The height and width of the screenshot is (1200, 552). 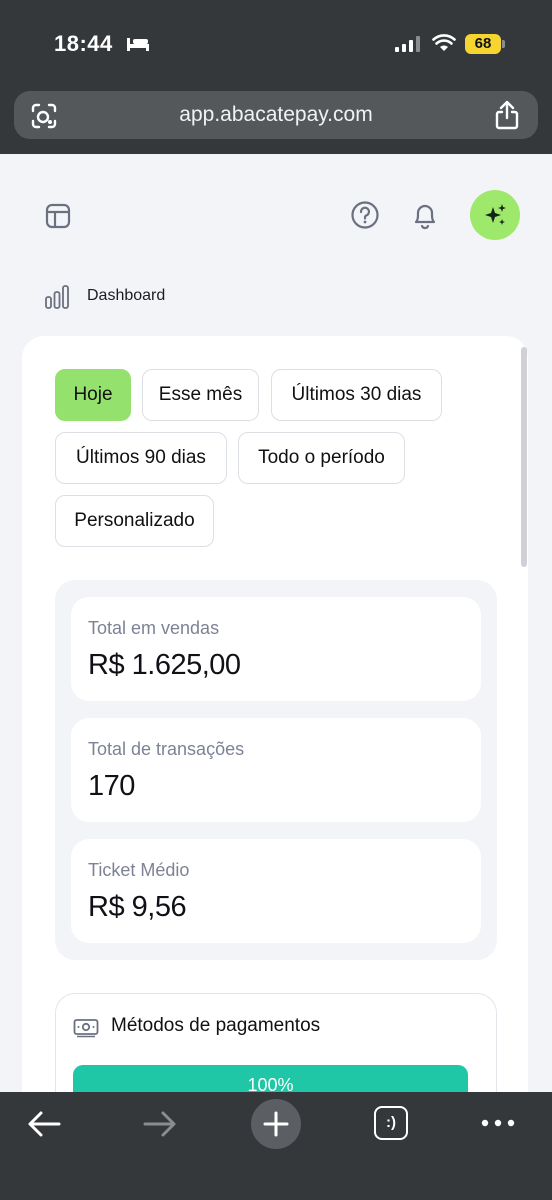 What do you see at coordinates (276, 214) in the screenshot?
I see `app-header` at bounding box center [276, 214].